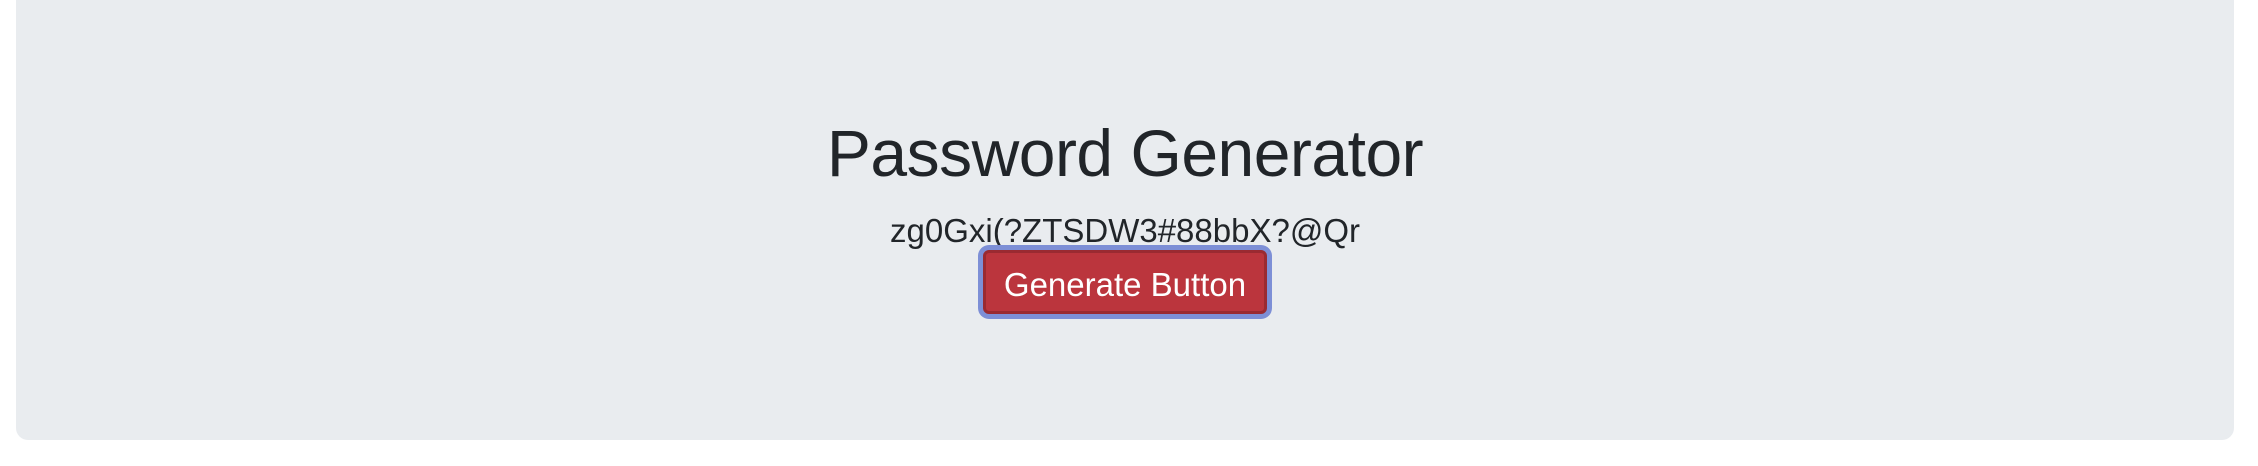  What do you see at coordinates (1125, 153) in the screenshot?
I see `page-title: Password Generator` at bounding box center [1125, 153].